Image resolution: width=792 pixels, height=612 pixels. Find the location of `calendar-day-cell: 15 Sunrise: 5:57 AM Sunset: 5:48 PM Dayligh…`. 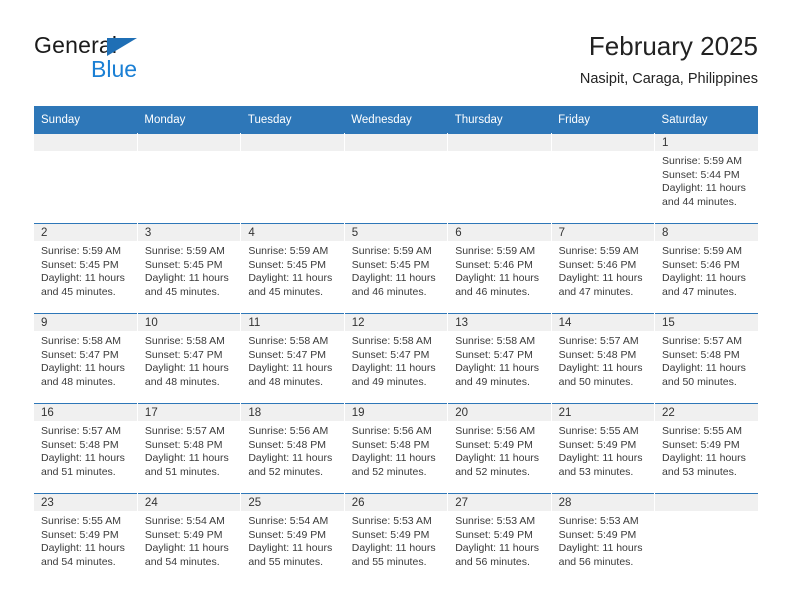

calendar-day-cell: 15 Sunrise: 5:57 AM Sunset: 5:48 PM Dayligh… is located at coordinates (706, 358).